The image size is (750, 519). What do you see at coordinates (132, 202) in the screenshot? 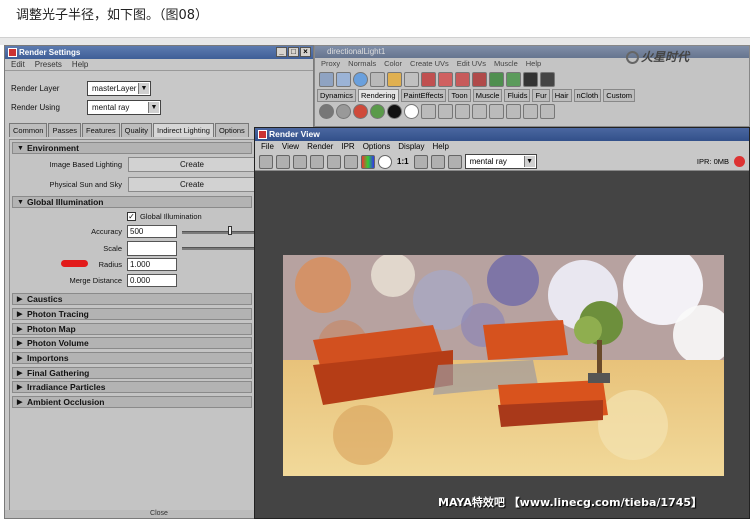
I see `section-global-illumination: ▼ Global Illumination` at bounding box center [132, 202].